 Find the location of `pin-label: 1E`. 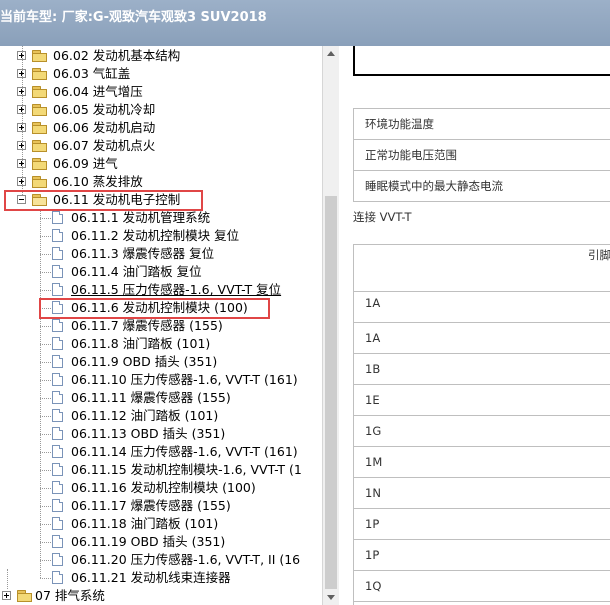

pin-label: 1E is located at coordinates (372, 400).